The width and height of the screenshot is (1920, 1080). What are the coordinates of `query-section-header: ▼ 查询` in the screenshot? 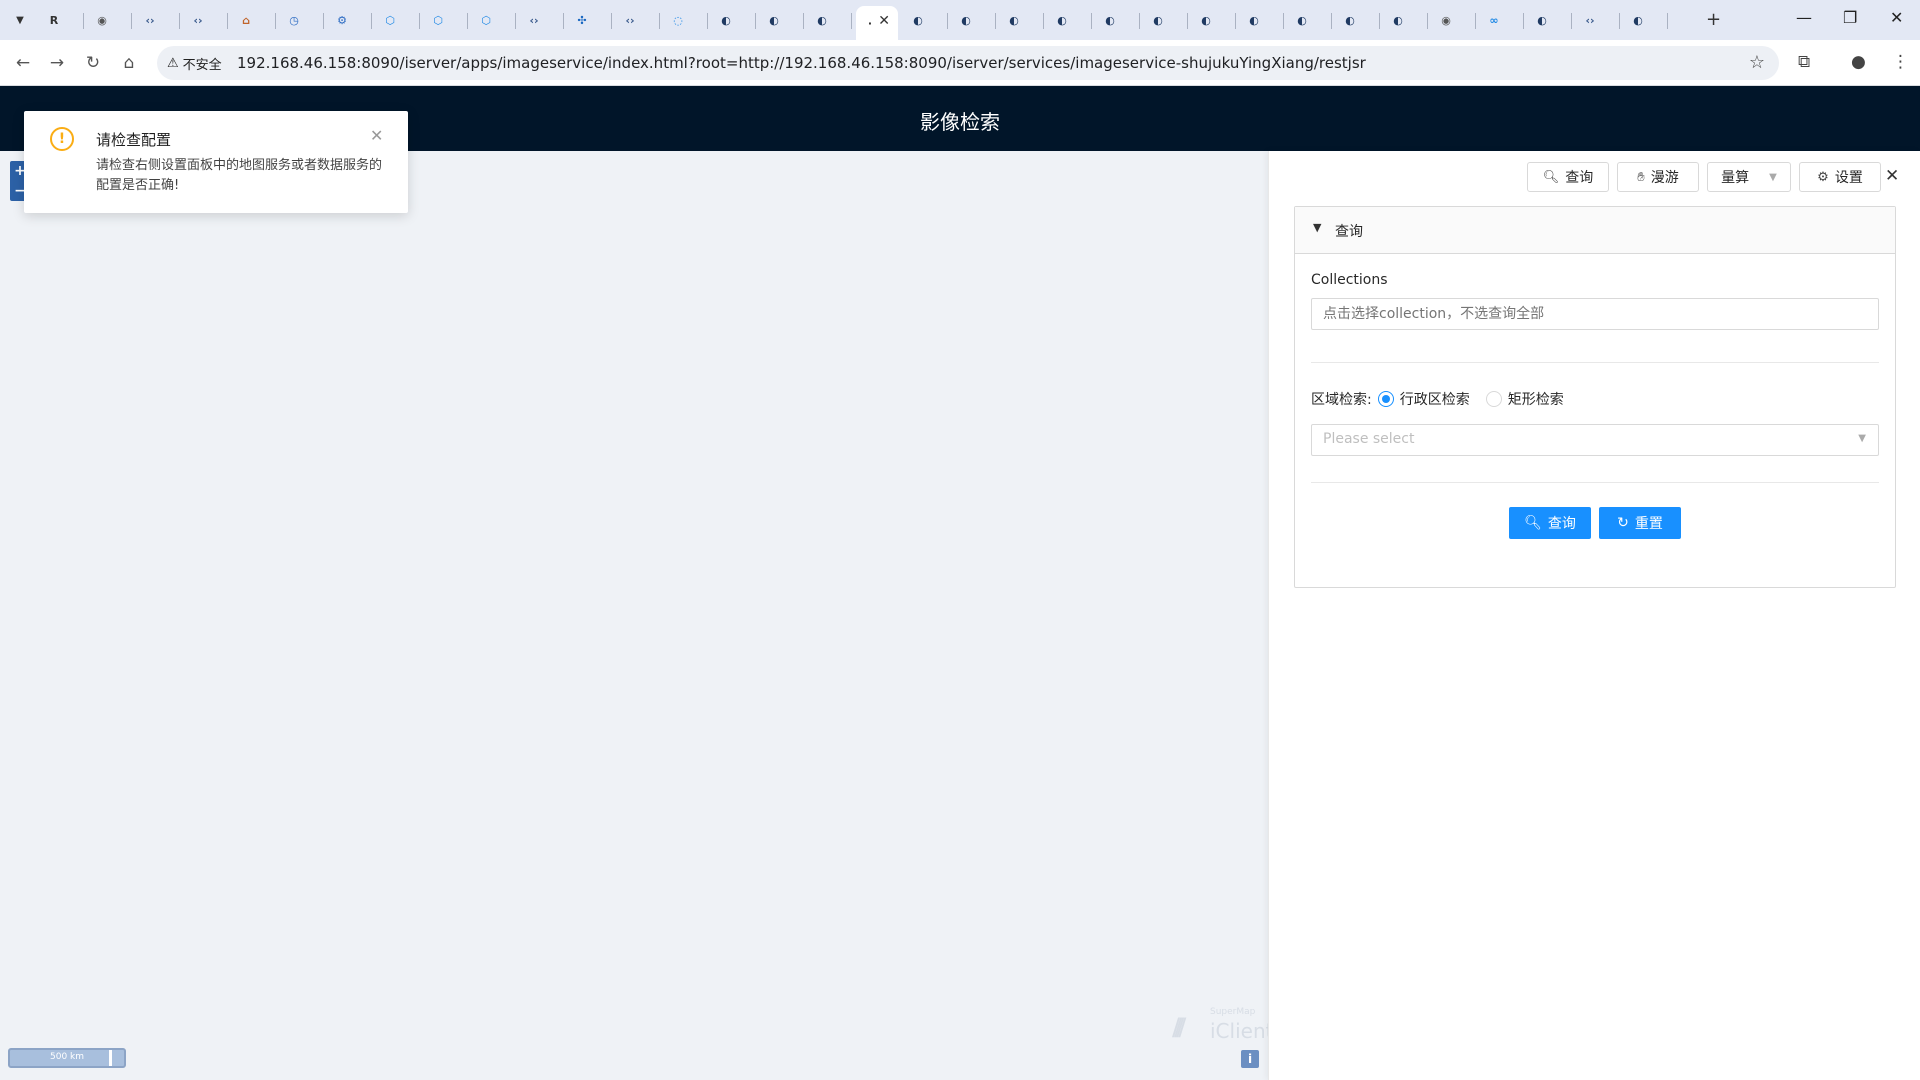 It's located at (1595, 230).